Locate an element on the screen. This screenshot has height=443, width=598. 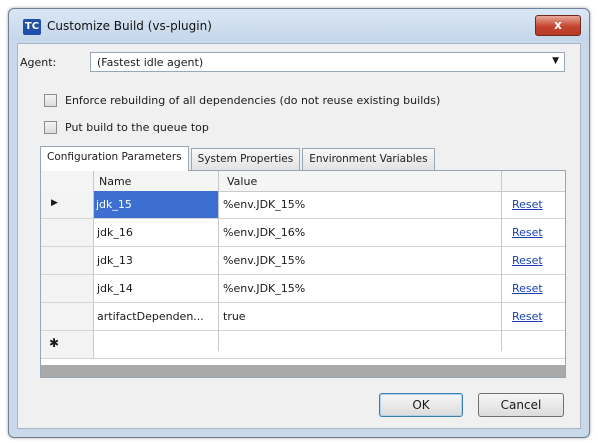
table-row: jdk_16 %env.JDK_16% Reset is located at coordinates (303, 233).